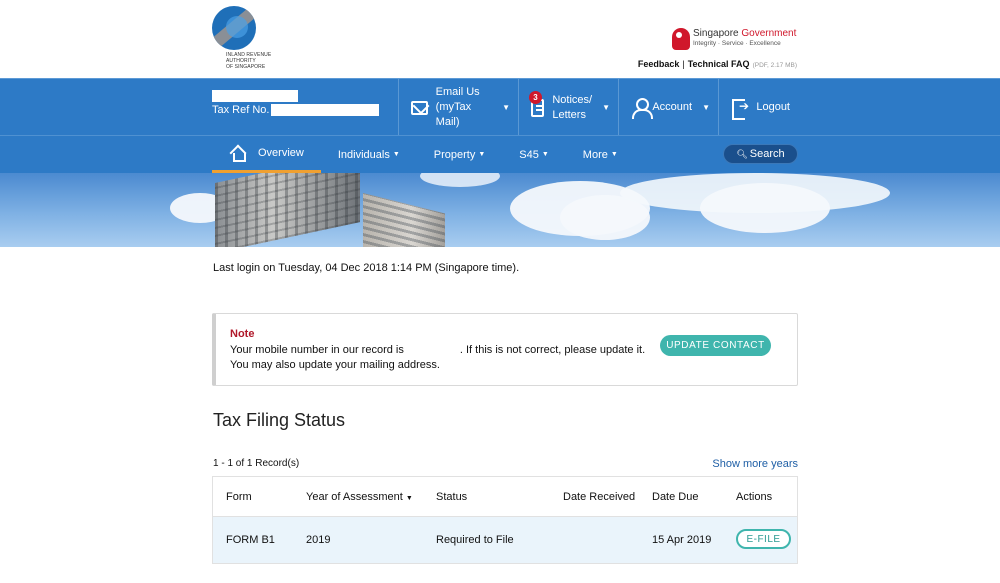 The image size is (1000, 583). What do you see at coordinates (767, 154) in the screenshot?
I see `search-label: Search` at bounding box center [767, 154].